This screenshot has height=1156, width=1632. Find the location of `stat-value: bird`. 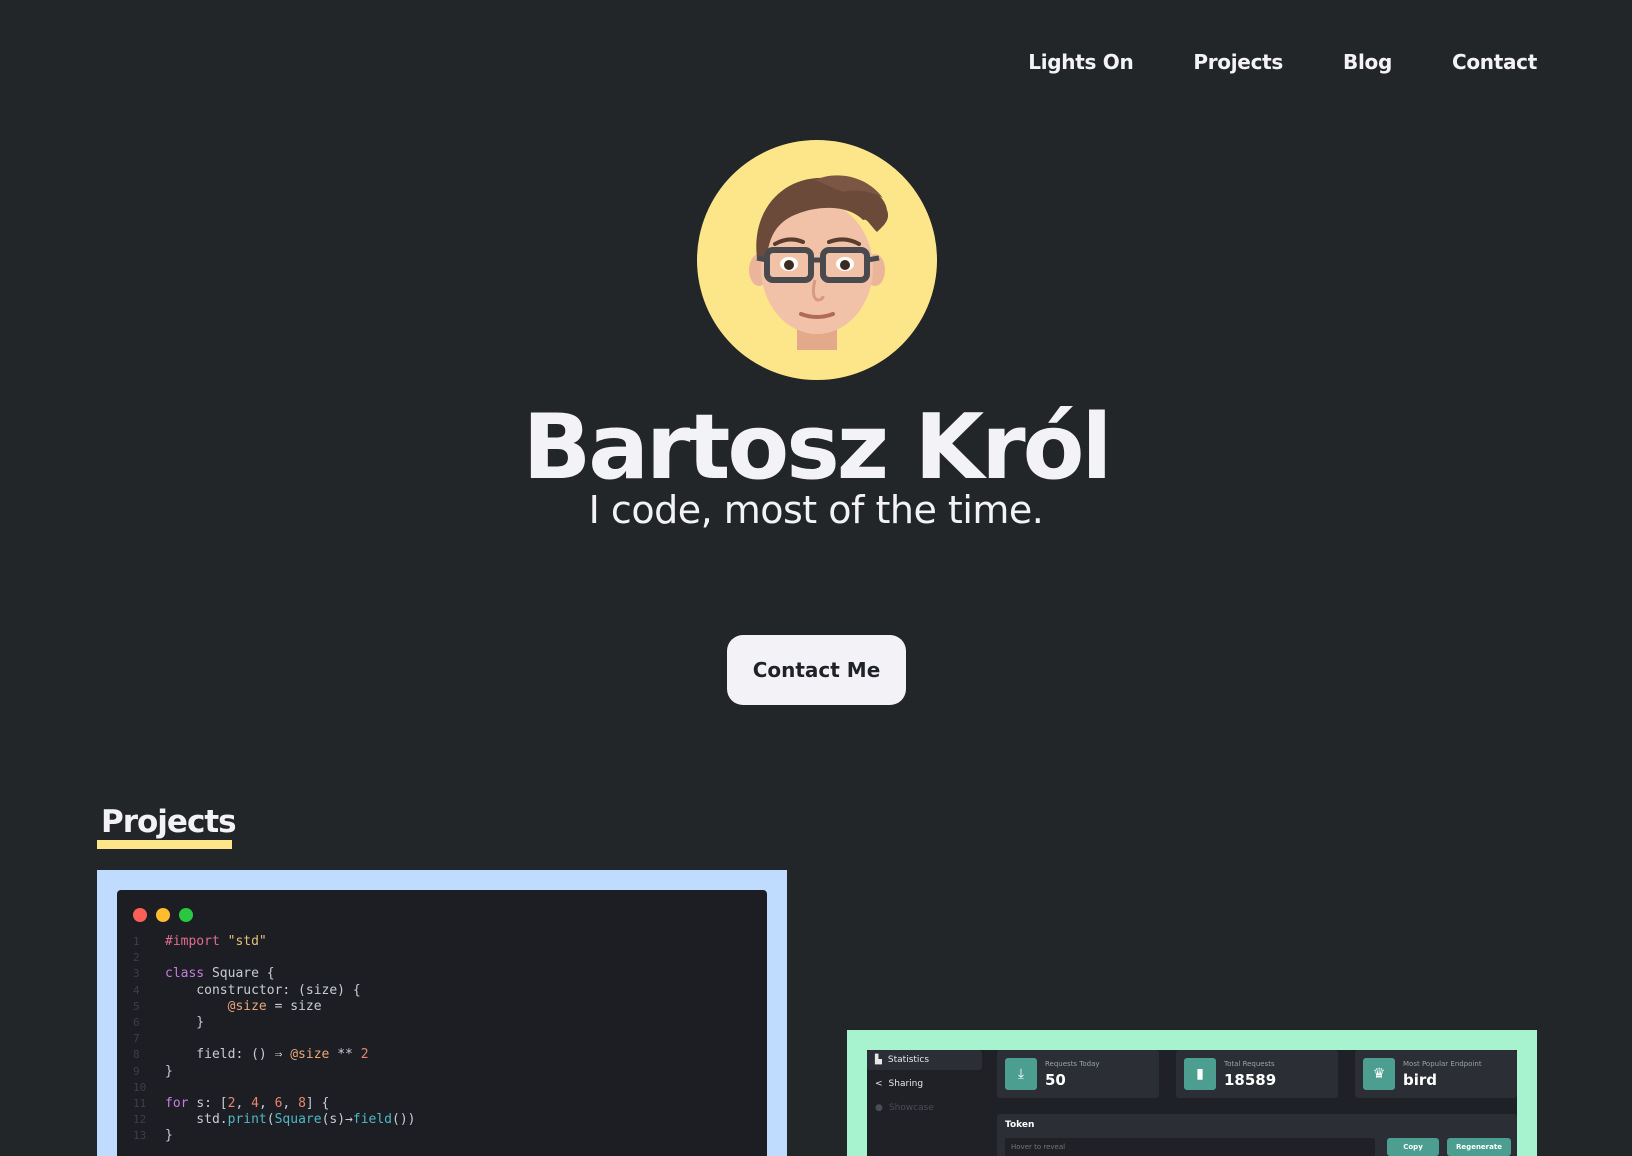

stat-value: bird is located at coordinates (1420, 1080).